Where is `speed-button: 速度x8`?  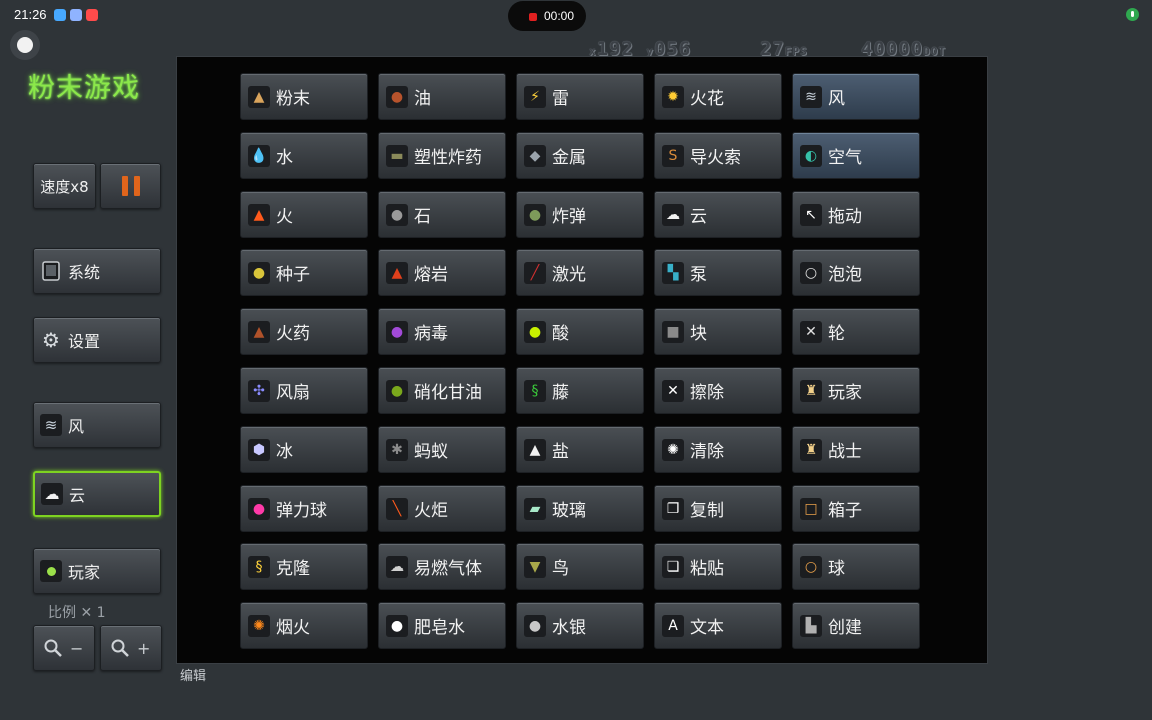
speed-button: 速度x8 is located at coordinates (64, 186).